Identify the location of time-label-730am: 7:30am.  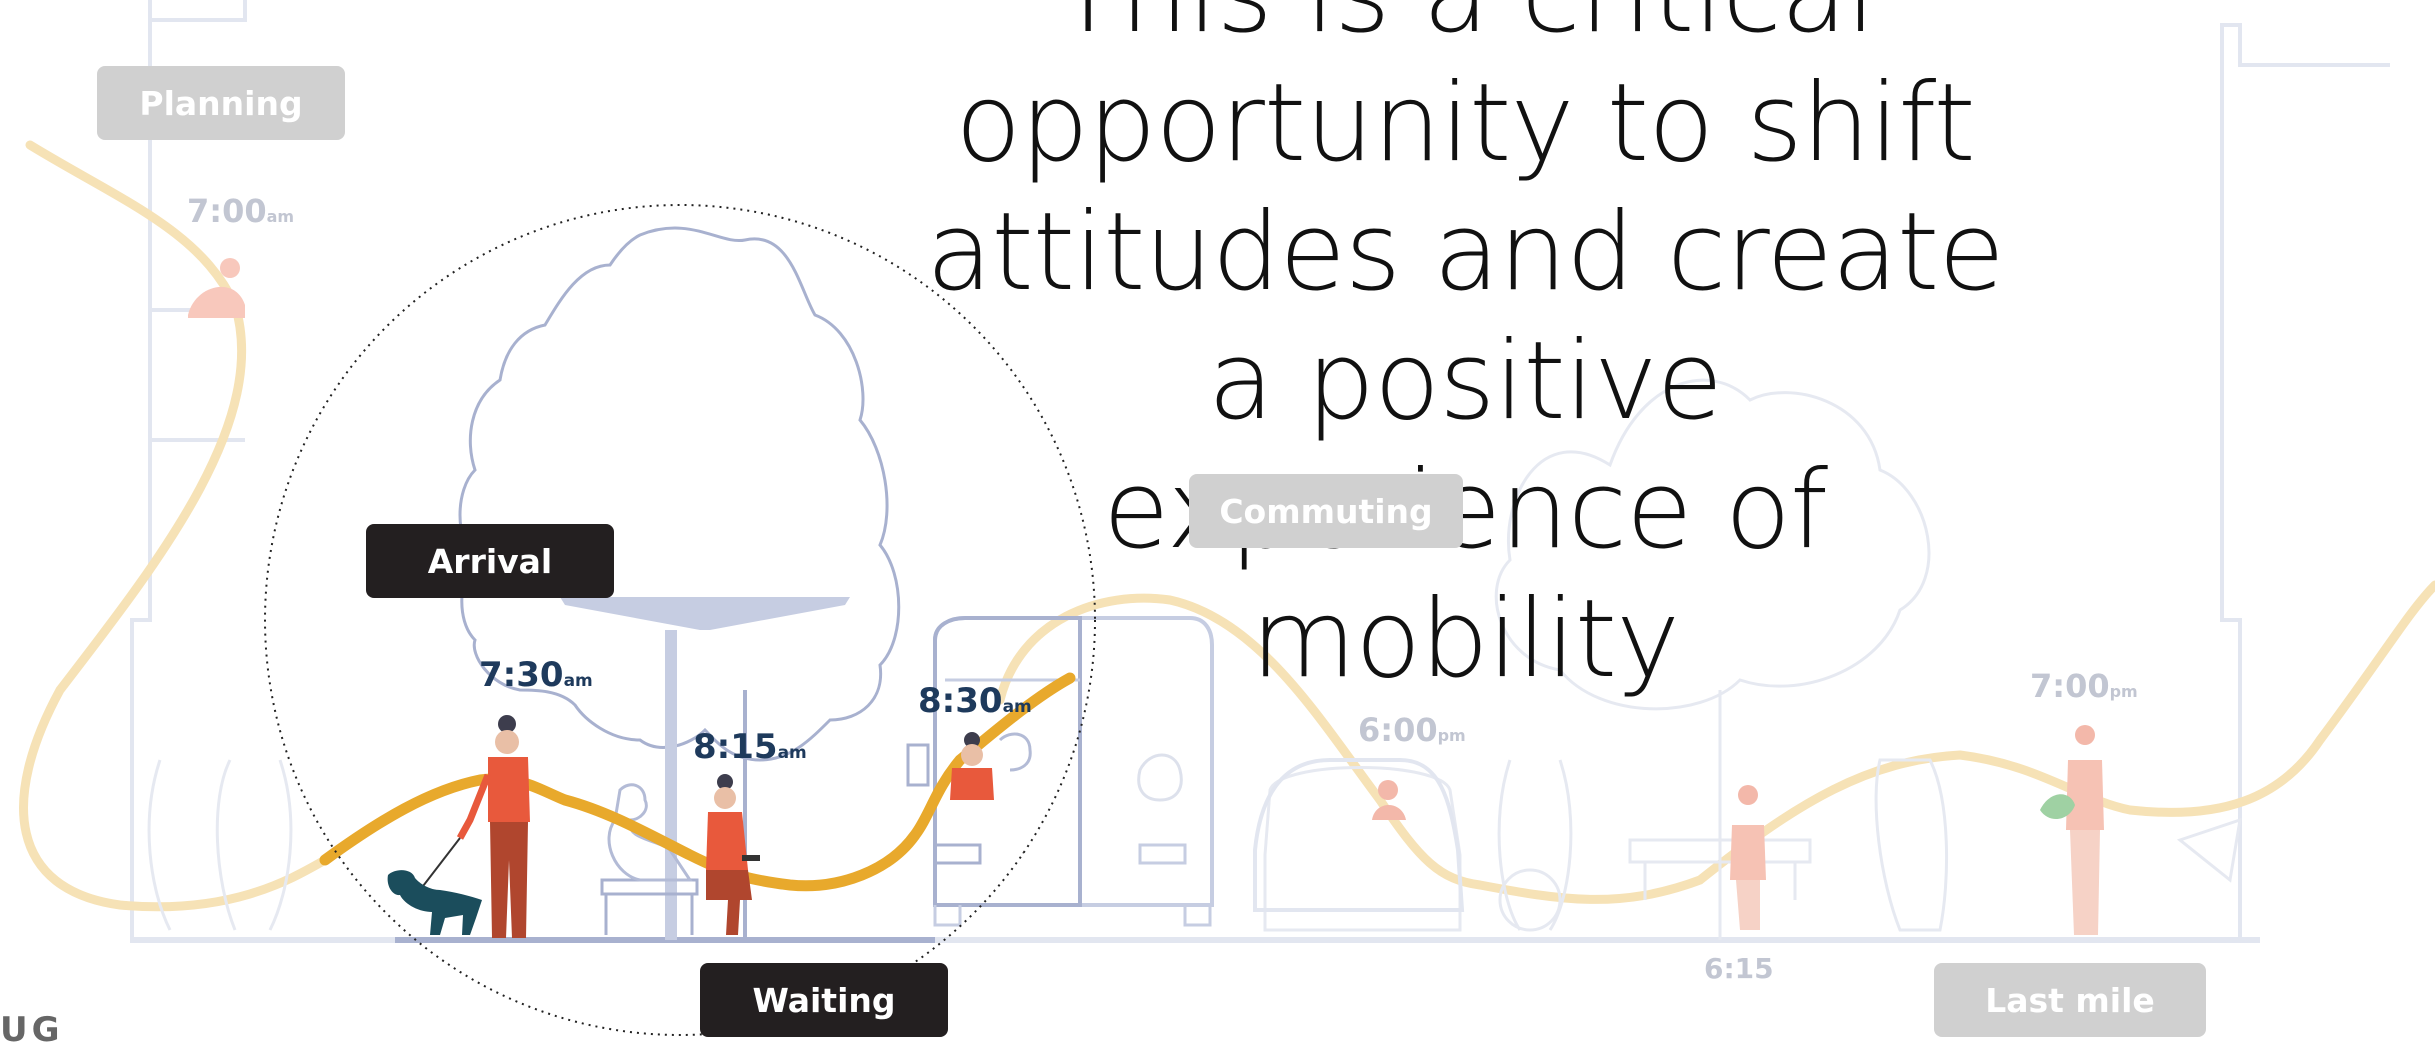
(536, 675).